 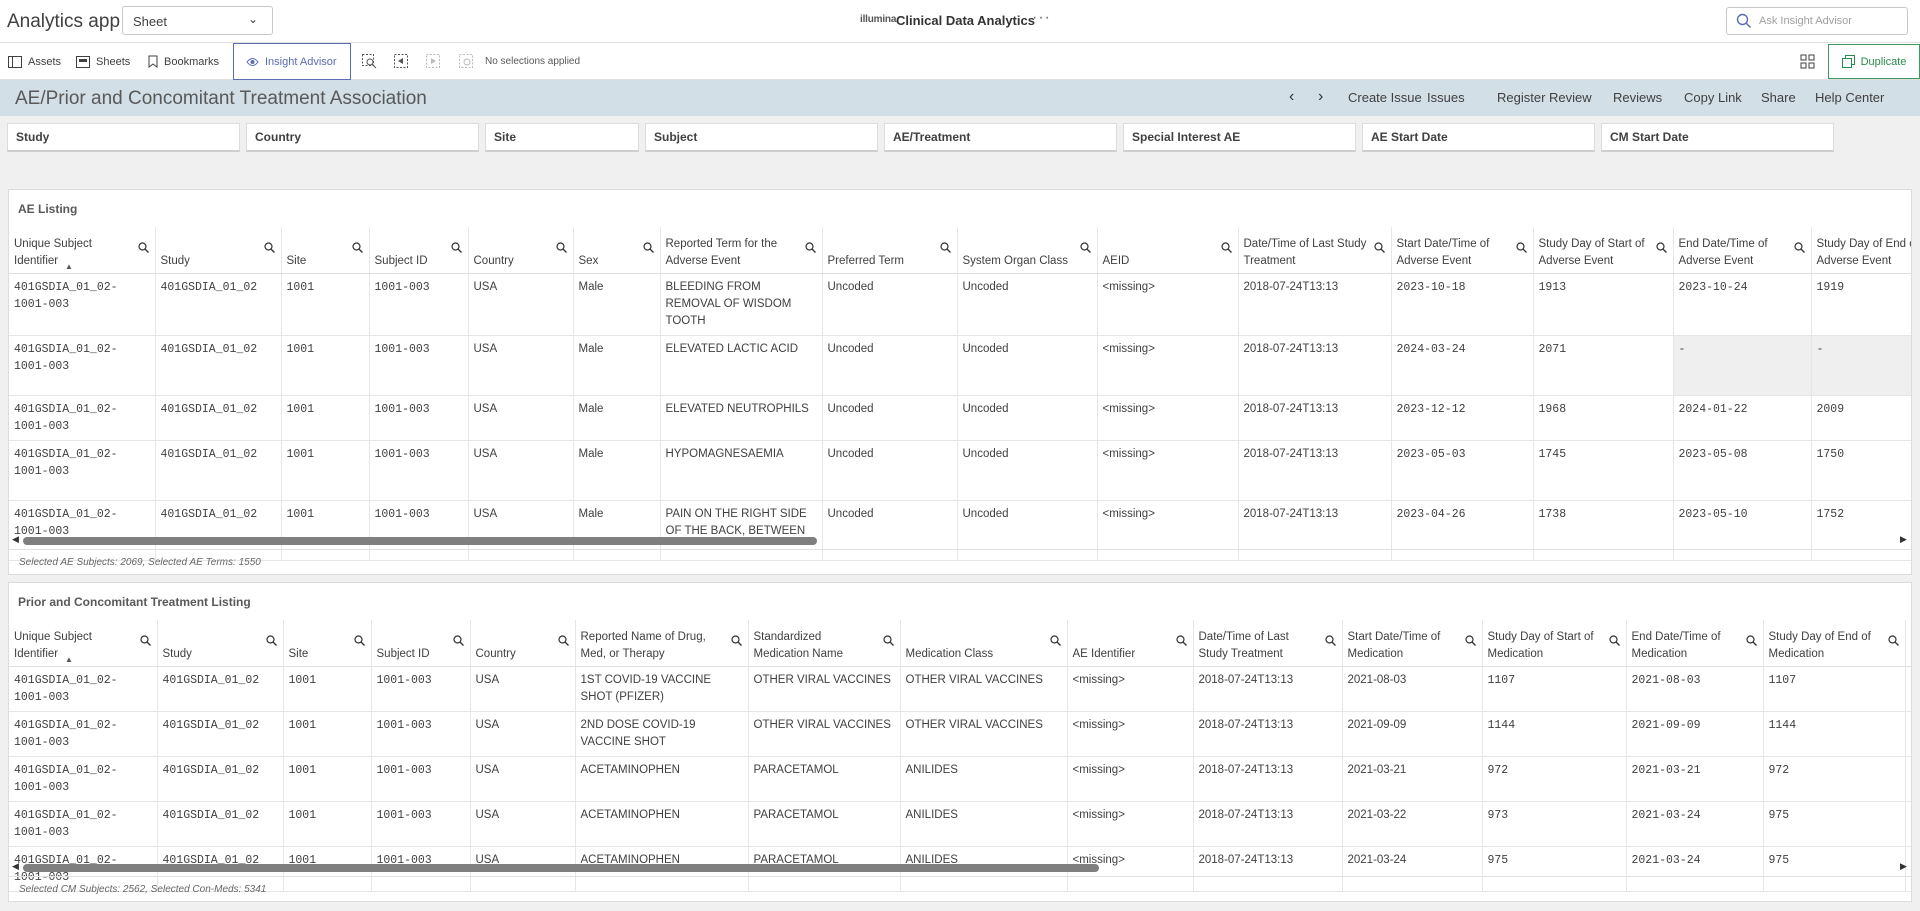 What do you see at coordinates (1554, 643) in the screenshot?
I see `column-header: Study Day of Start of Medication` at bounding box center [1554, 643].